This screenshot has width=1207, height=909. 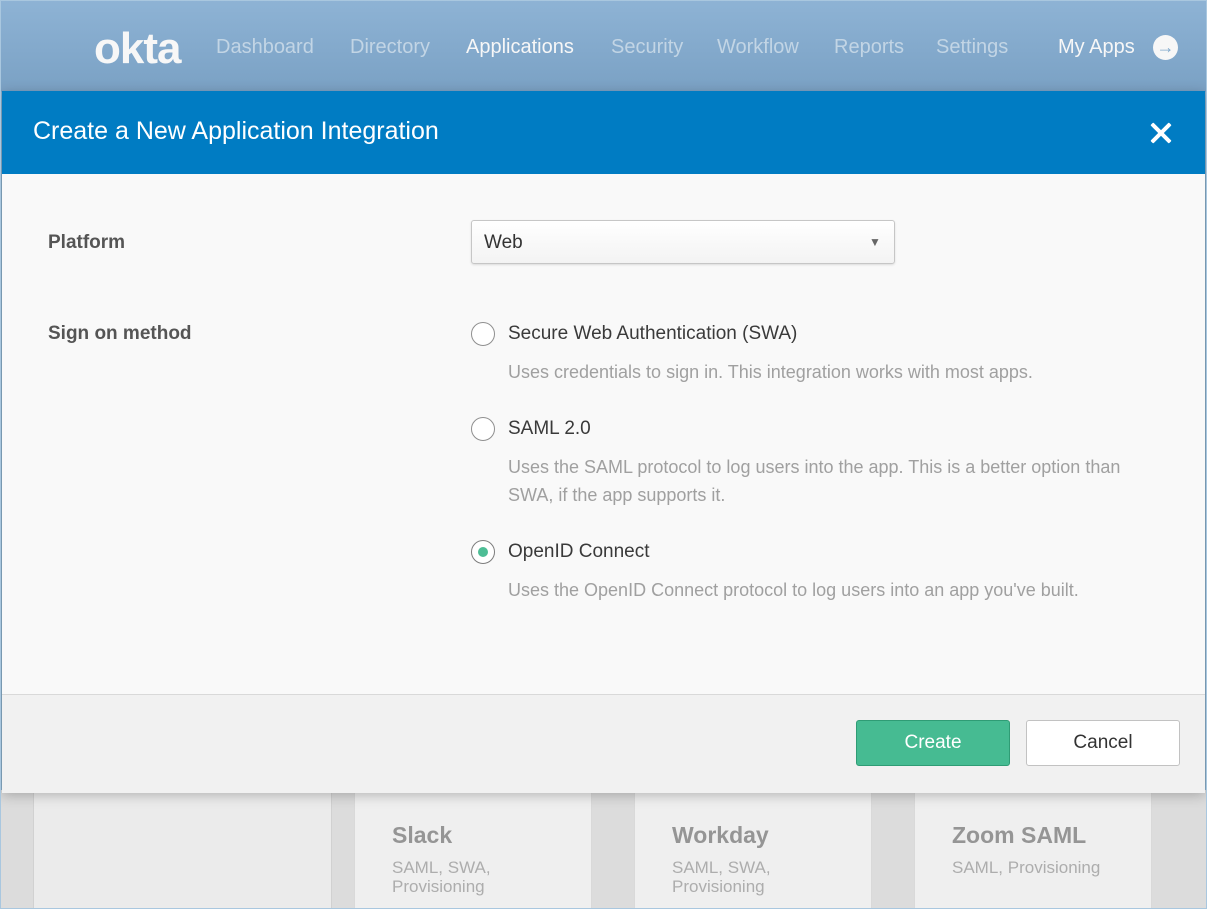 I want to click on radio-saml, so click(x=483, y=429).